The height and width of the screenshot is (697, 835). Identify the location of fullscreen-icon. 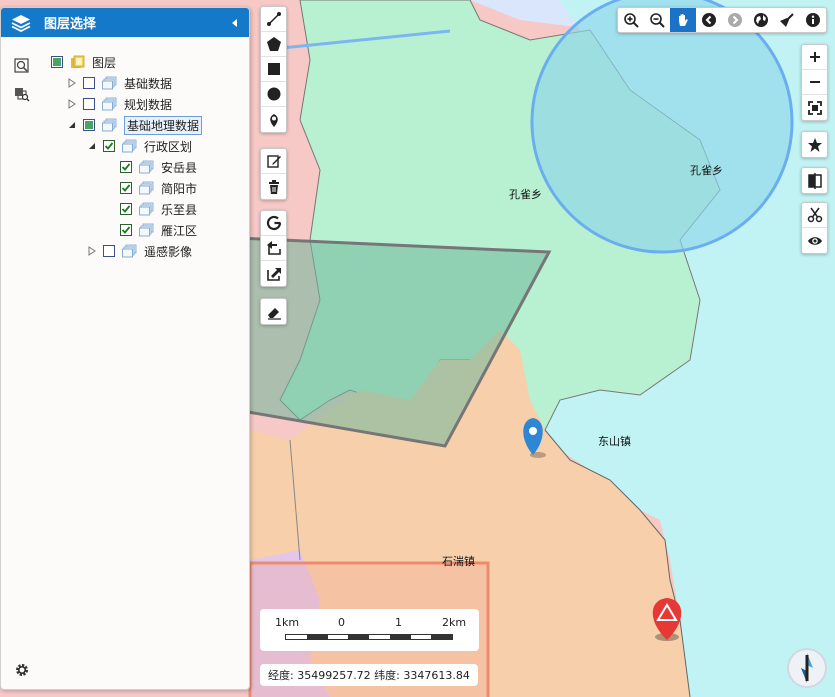
(814, 107).